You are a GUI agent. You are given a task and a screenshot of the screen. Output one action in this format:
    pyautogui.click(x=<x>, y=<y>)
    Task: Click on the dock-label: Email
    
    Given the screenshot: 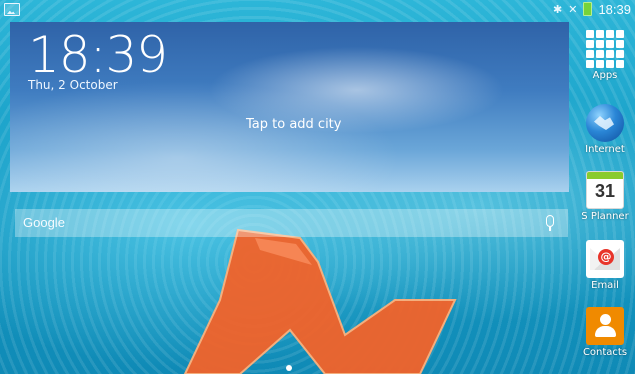 What is the action you would take?
    pyautogui.click(x=605, y=285)
    